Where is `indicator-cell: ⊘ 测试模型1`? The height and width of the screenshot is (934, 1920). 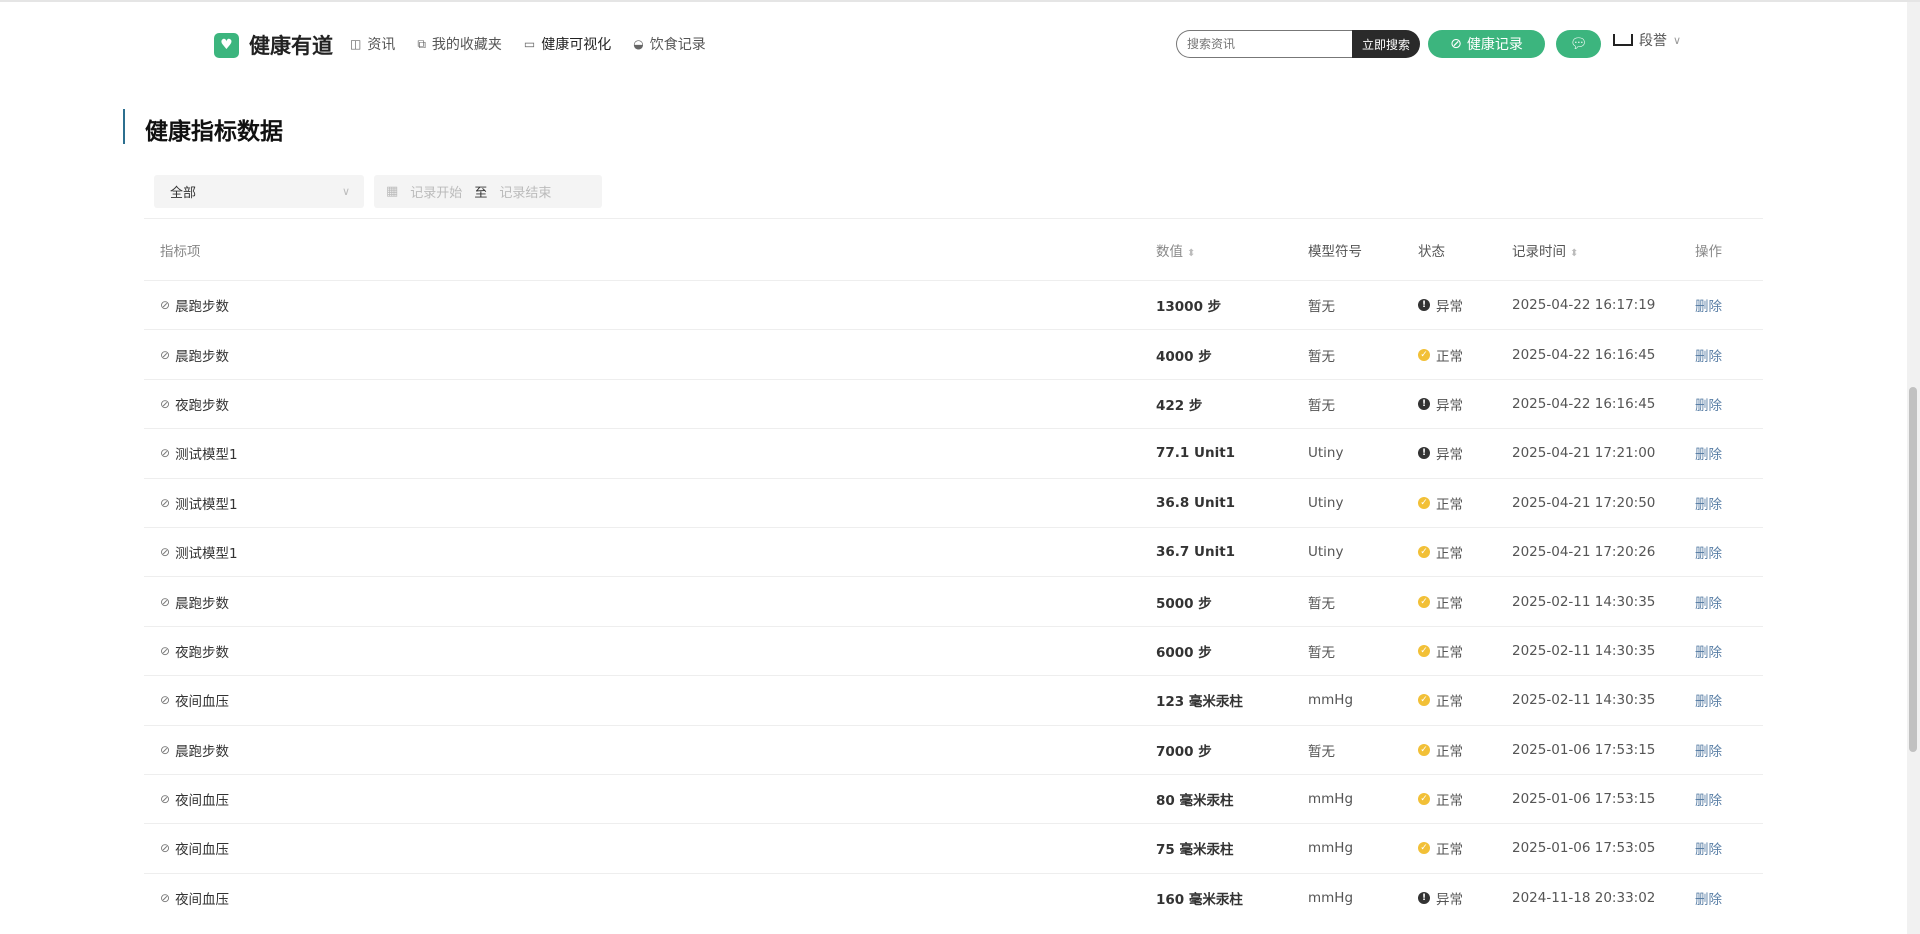
indicator-cell: ⊘ 测试模型1 is located at coordinates (650, 552).